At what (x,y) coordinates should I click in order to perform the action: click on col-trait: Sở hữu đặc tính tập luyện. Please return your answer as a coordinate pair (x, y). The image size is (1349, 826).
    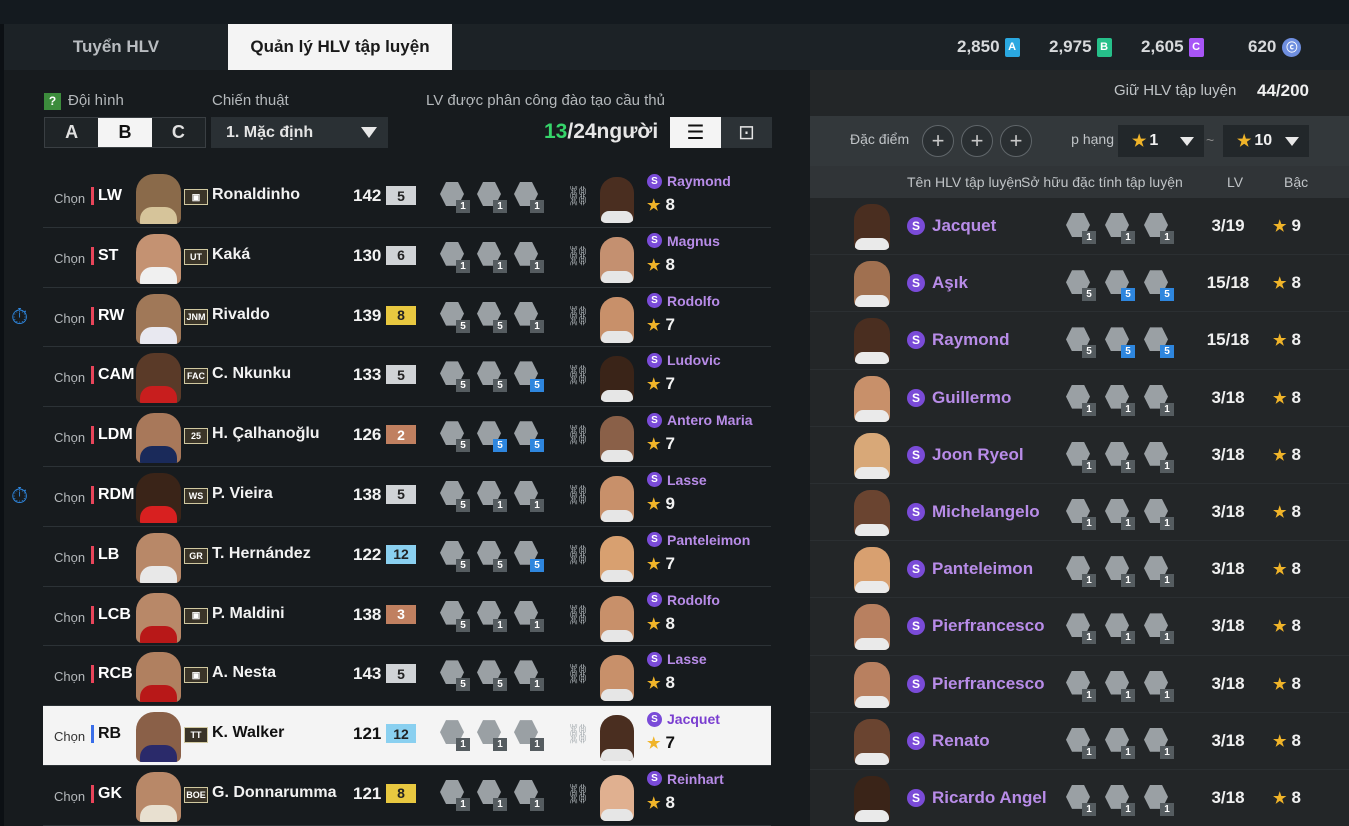
    Looking at the image, I should click on (1102, 182).